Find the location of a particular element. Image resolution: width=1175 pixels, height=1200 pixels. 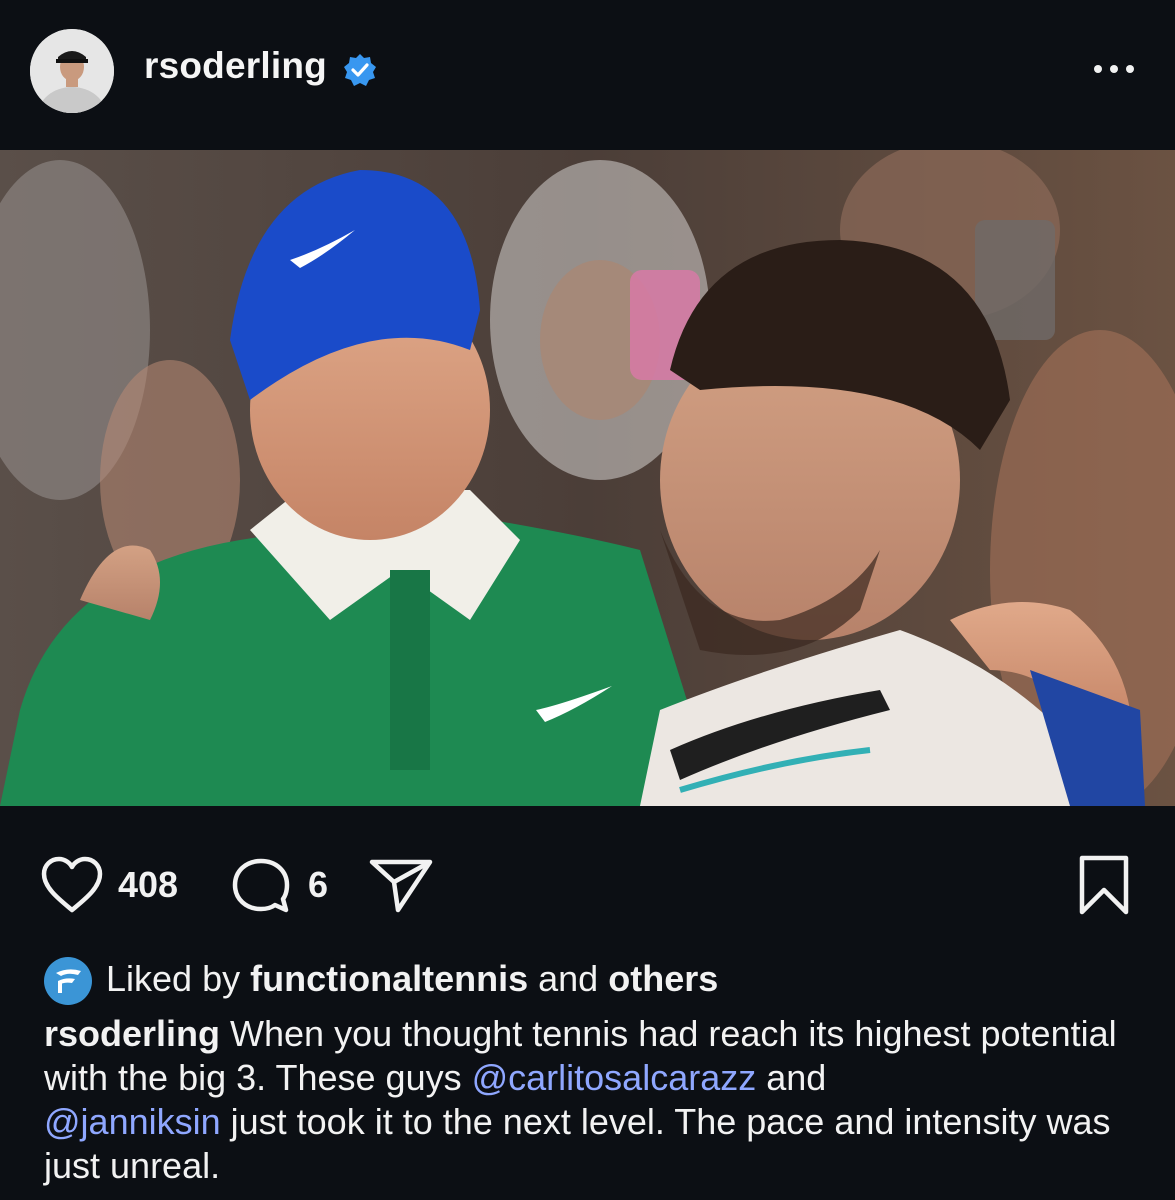

functionaltennis-logo-icon is located at coordinates (68, 981).